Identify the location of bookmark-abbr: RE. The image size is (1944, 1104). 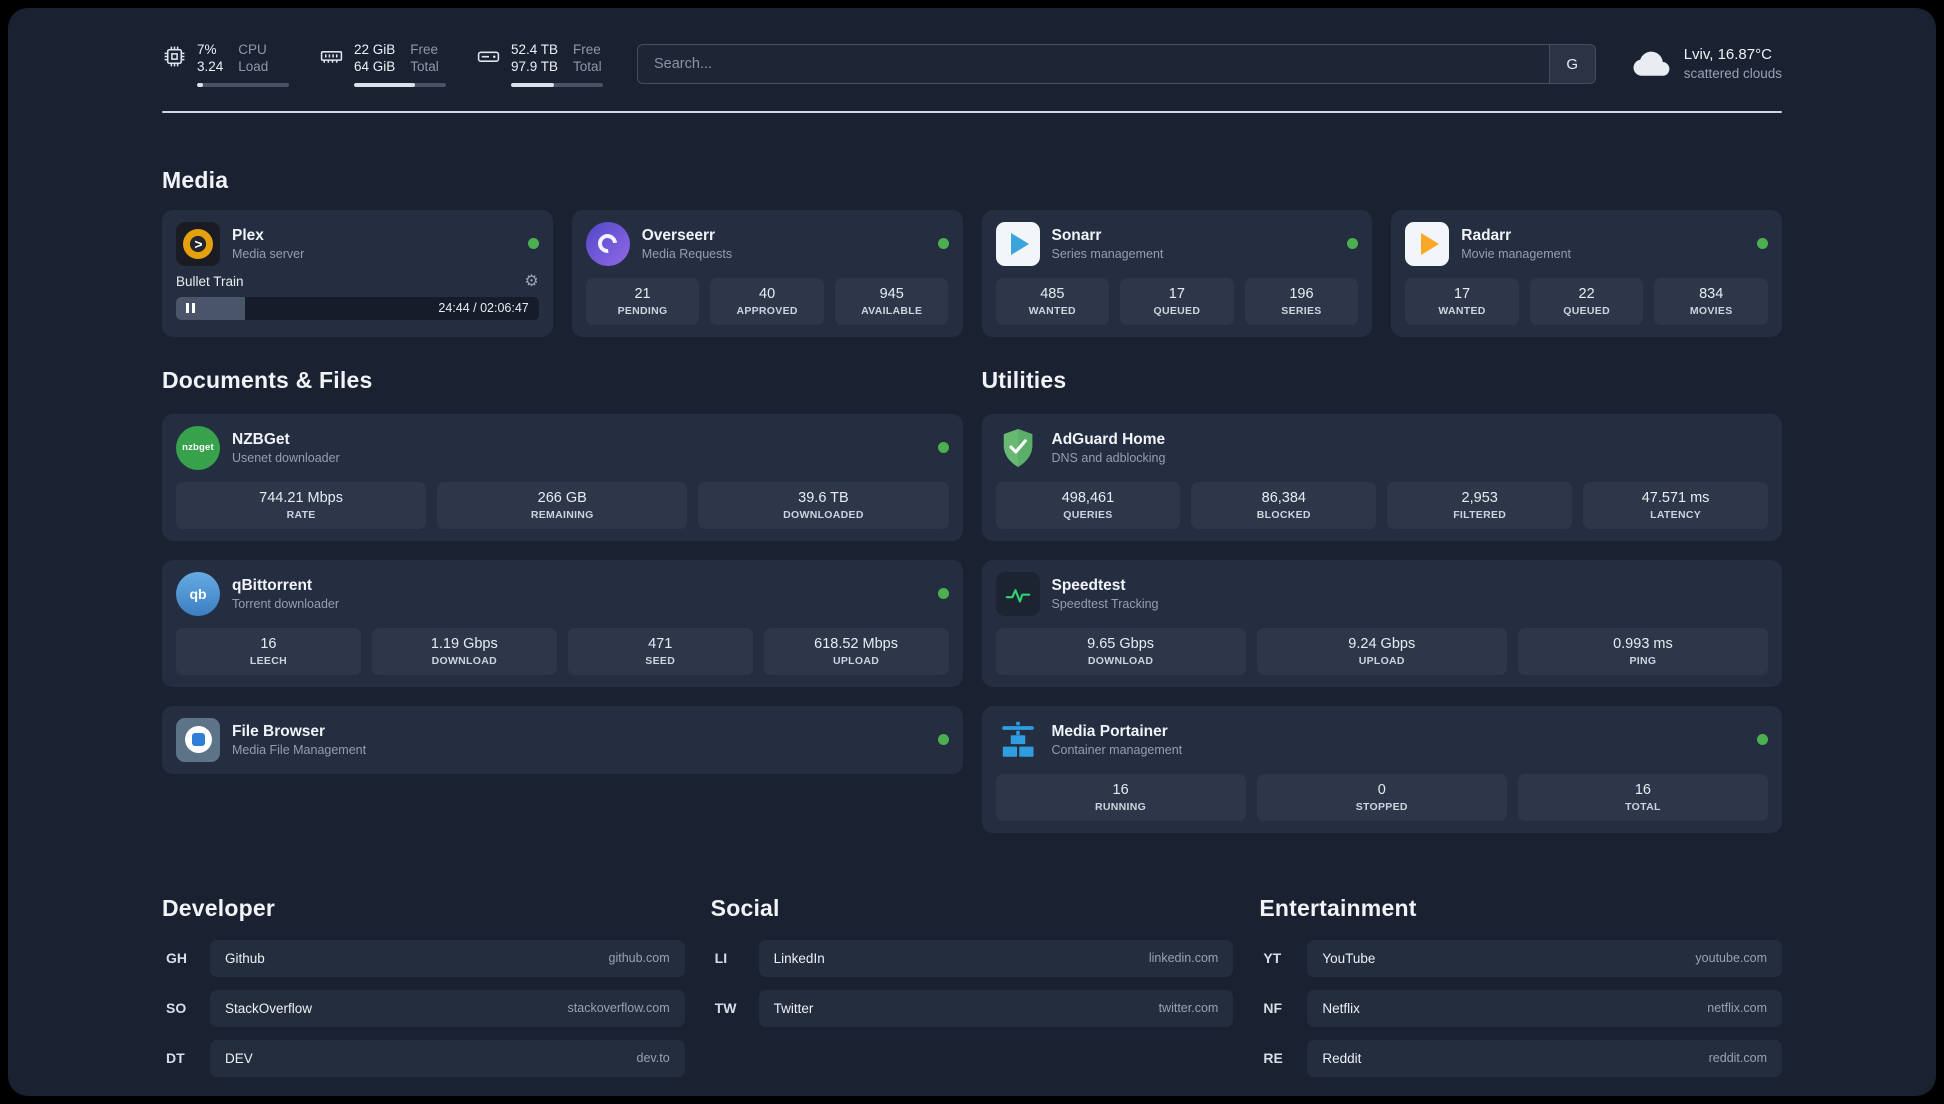
(1273, 1058).